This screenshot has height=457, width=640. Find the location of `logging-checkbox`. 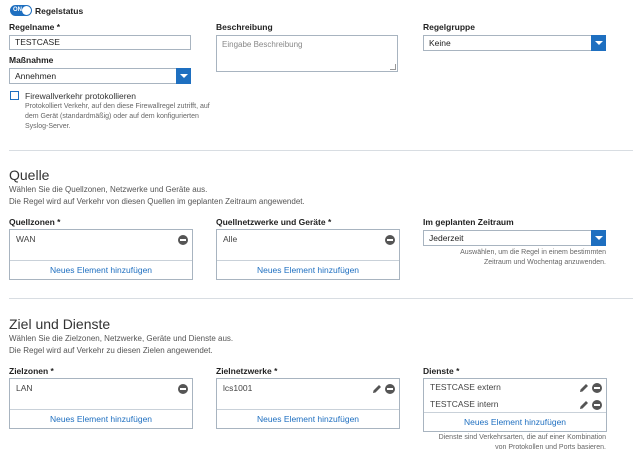

logging-checkbox is located at coordinates (14, 95).